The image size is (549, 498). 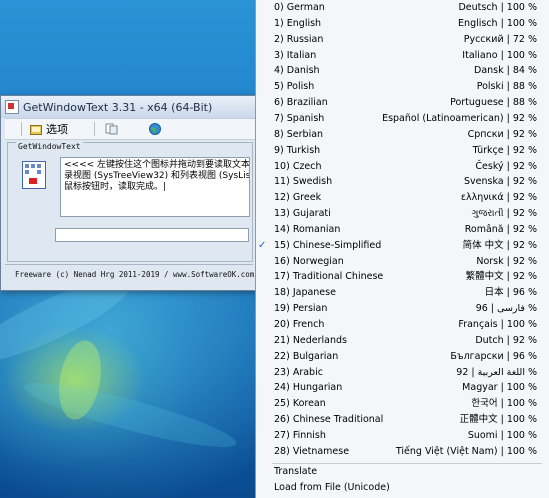 I want to click on language-label: 20) French, so click(x=299, y=324).